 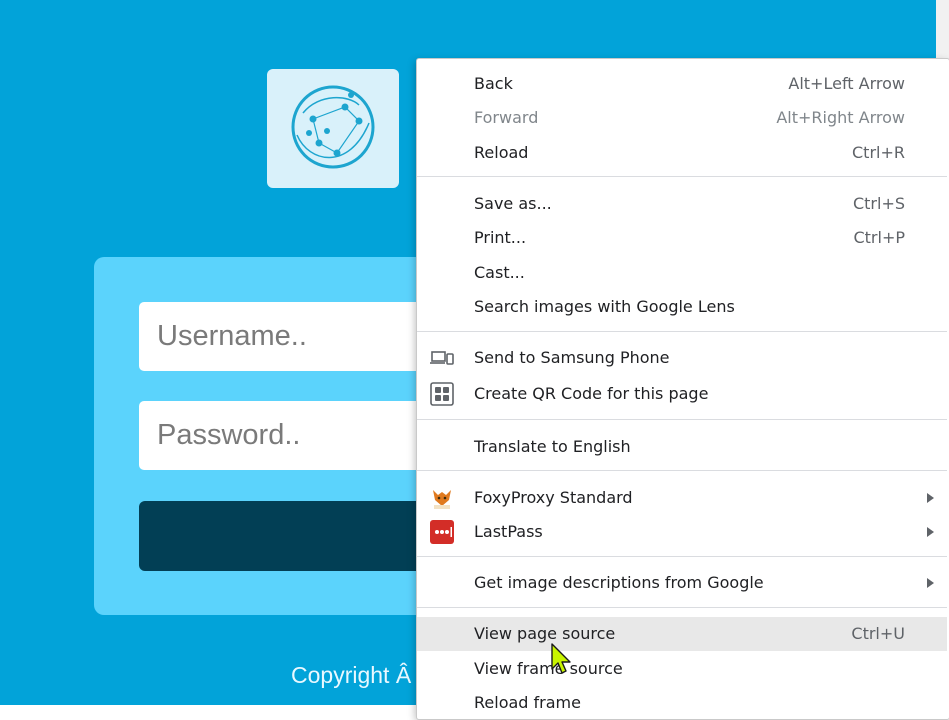 What do you see at coordinates (682, 447) in the screenshot?
I see `menu-item-translate: Translate to English` at bounding box center [682, 447].